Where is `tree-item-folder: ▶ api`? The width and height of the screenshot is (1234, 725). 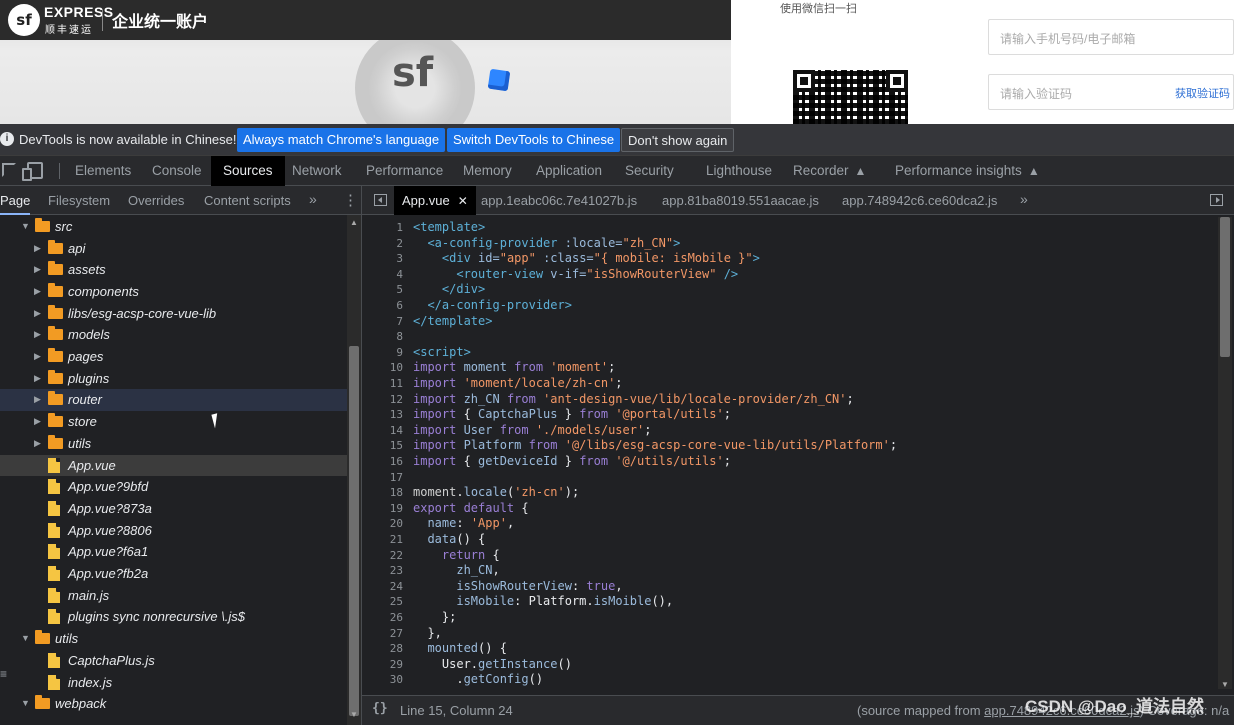 tree-item-folder: ▶ api is located at coordinates (173, 249).